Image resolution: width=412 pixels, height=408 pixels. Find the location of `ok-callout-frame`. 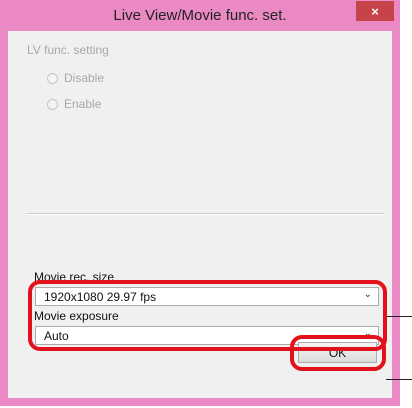

ok-callout-frame is located at coordinates (338, 353).